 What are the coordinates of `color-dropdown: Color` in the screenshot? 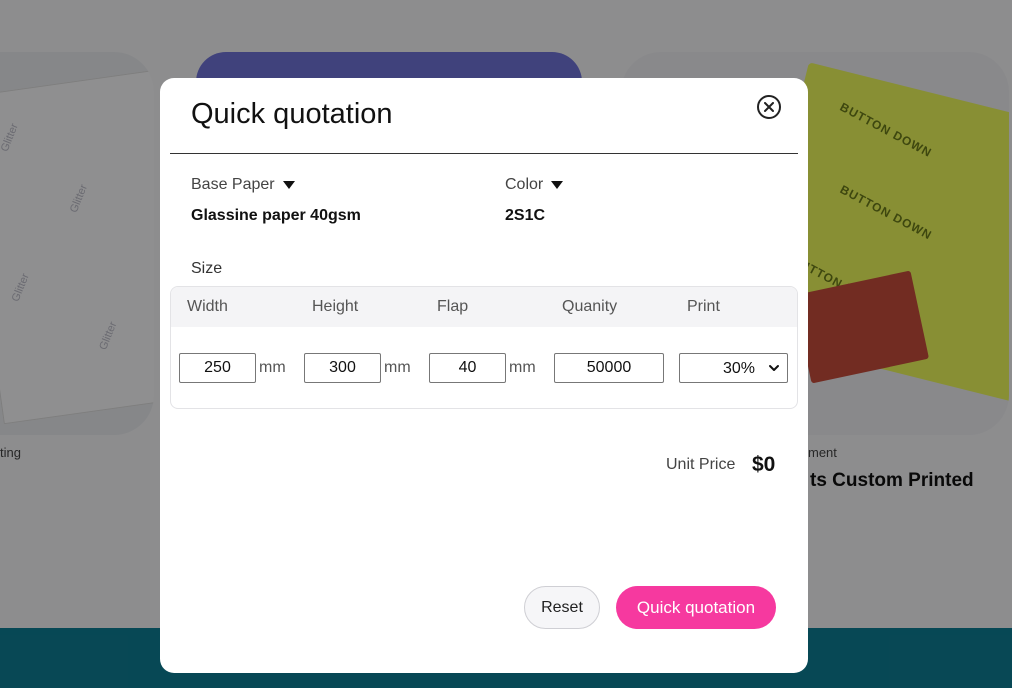 It's located at (534, 185).